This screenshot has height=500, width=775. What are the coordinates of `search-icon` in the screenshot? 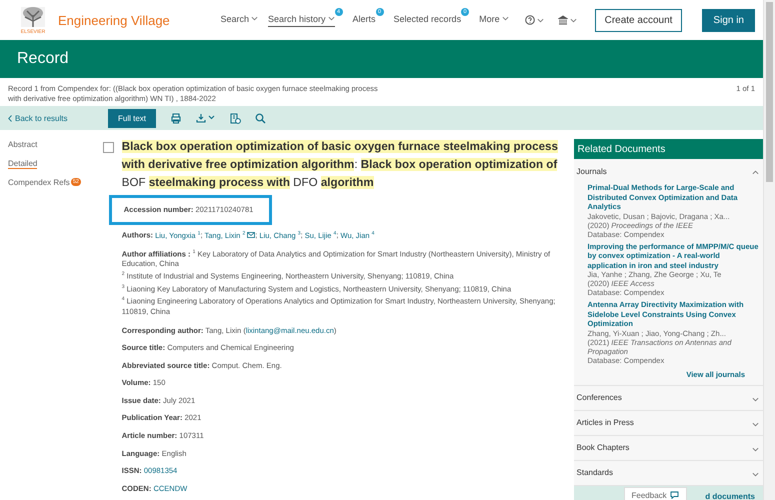 It's located at (260, 118).